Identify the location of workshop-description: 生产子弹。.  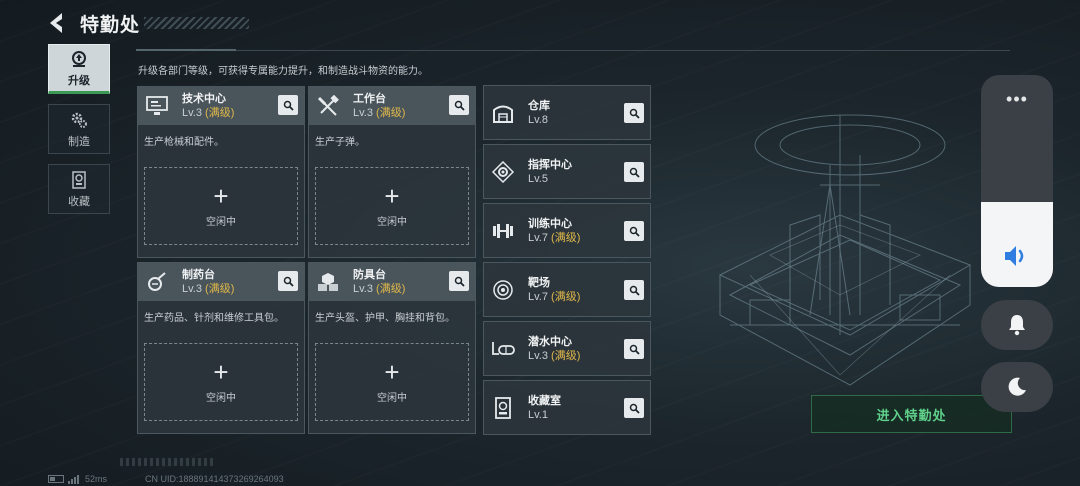
(340, 142).